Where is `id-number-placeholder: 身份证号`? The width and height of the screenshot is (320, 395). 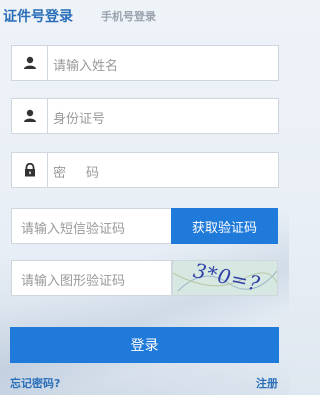 id-number-placeholder: 身份证号 is located at coordinates (79, 119).